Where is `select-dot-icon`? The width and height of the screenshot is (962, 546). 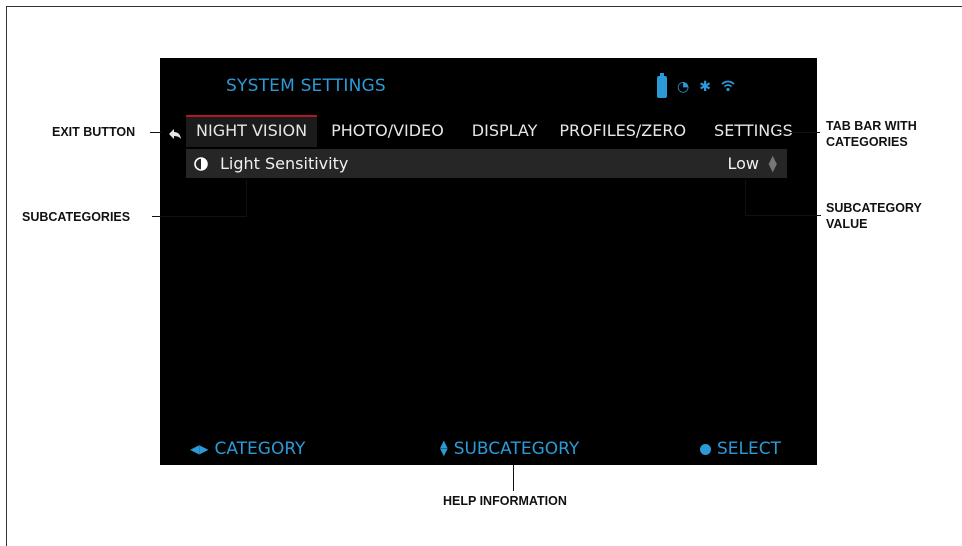
select-dot-icon is located at coordinates (705, 449).